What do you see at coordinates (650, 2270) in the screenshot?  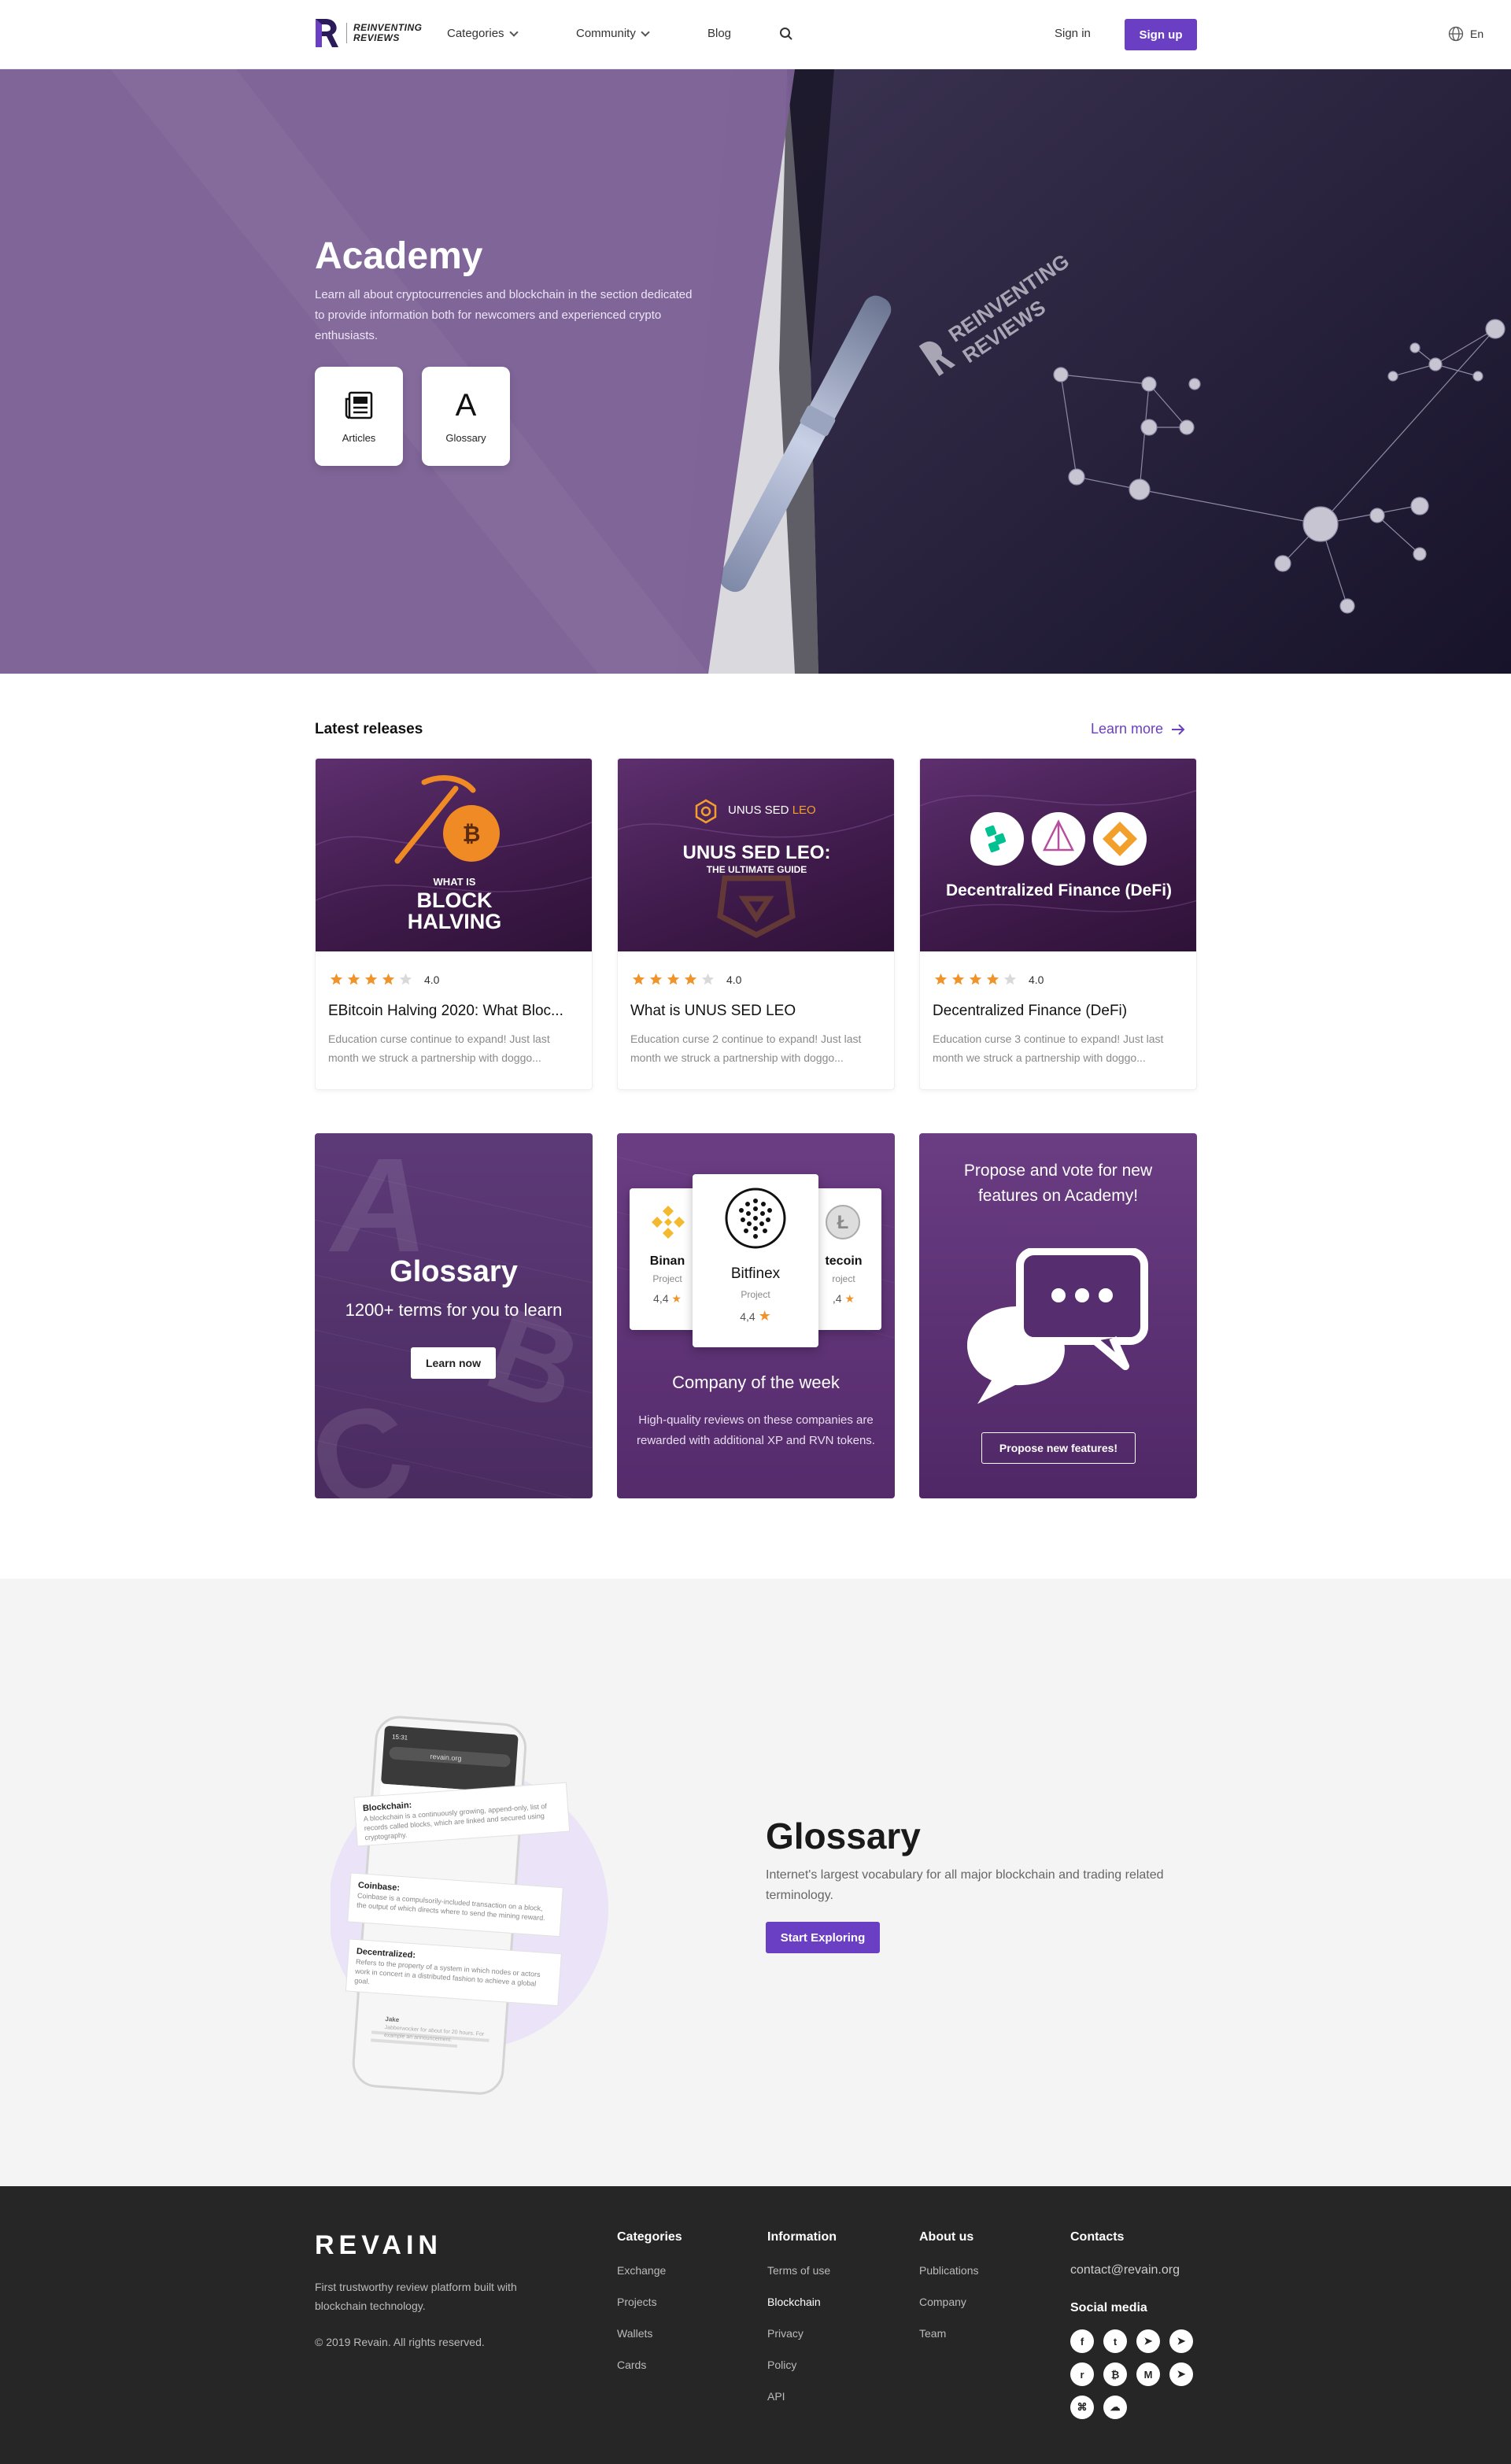 I see `footer-link-exchange: Exchange` at bounding box center [650, 2270].